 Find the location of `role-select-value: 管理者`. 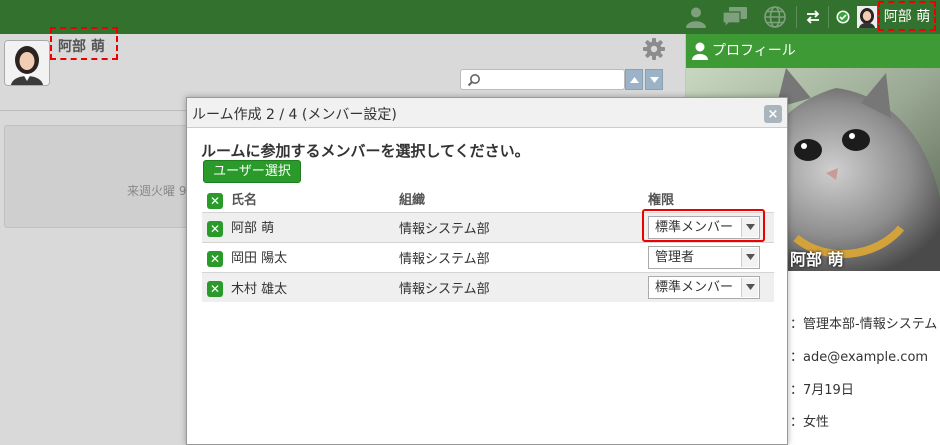

role-select-value: 管理者 is located at coordinates (675, 257).